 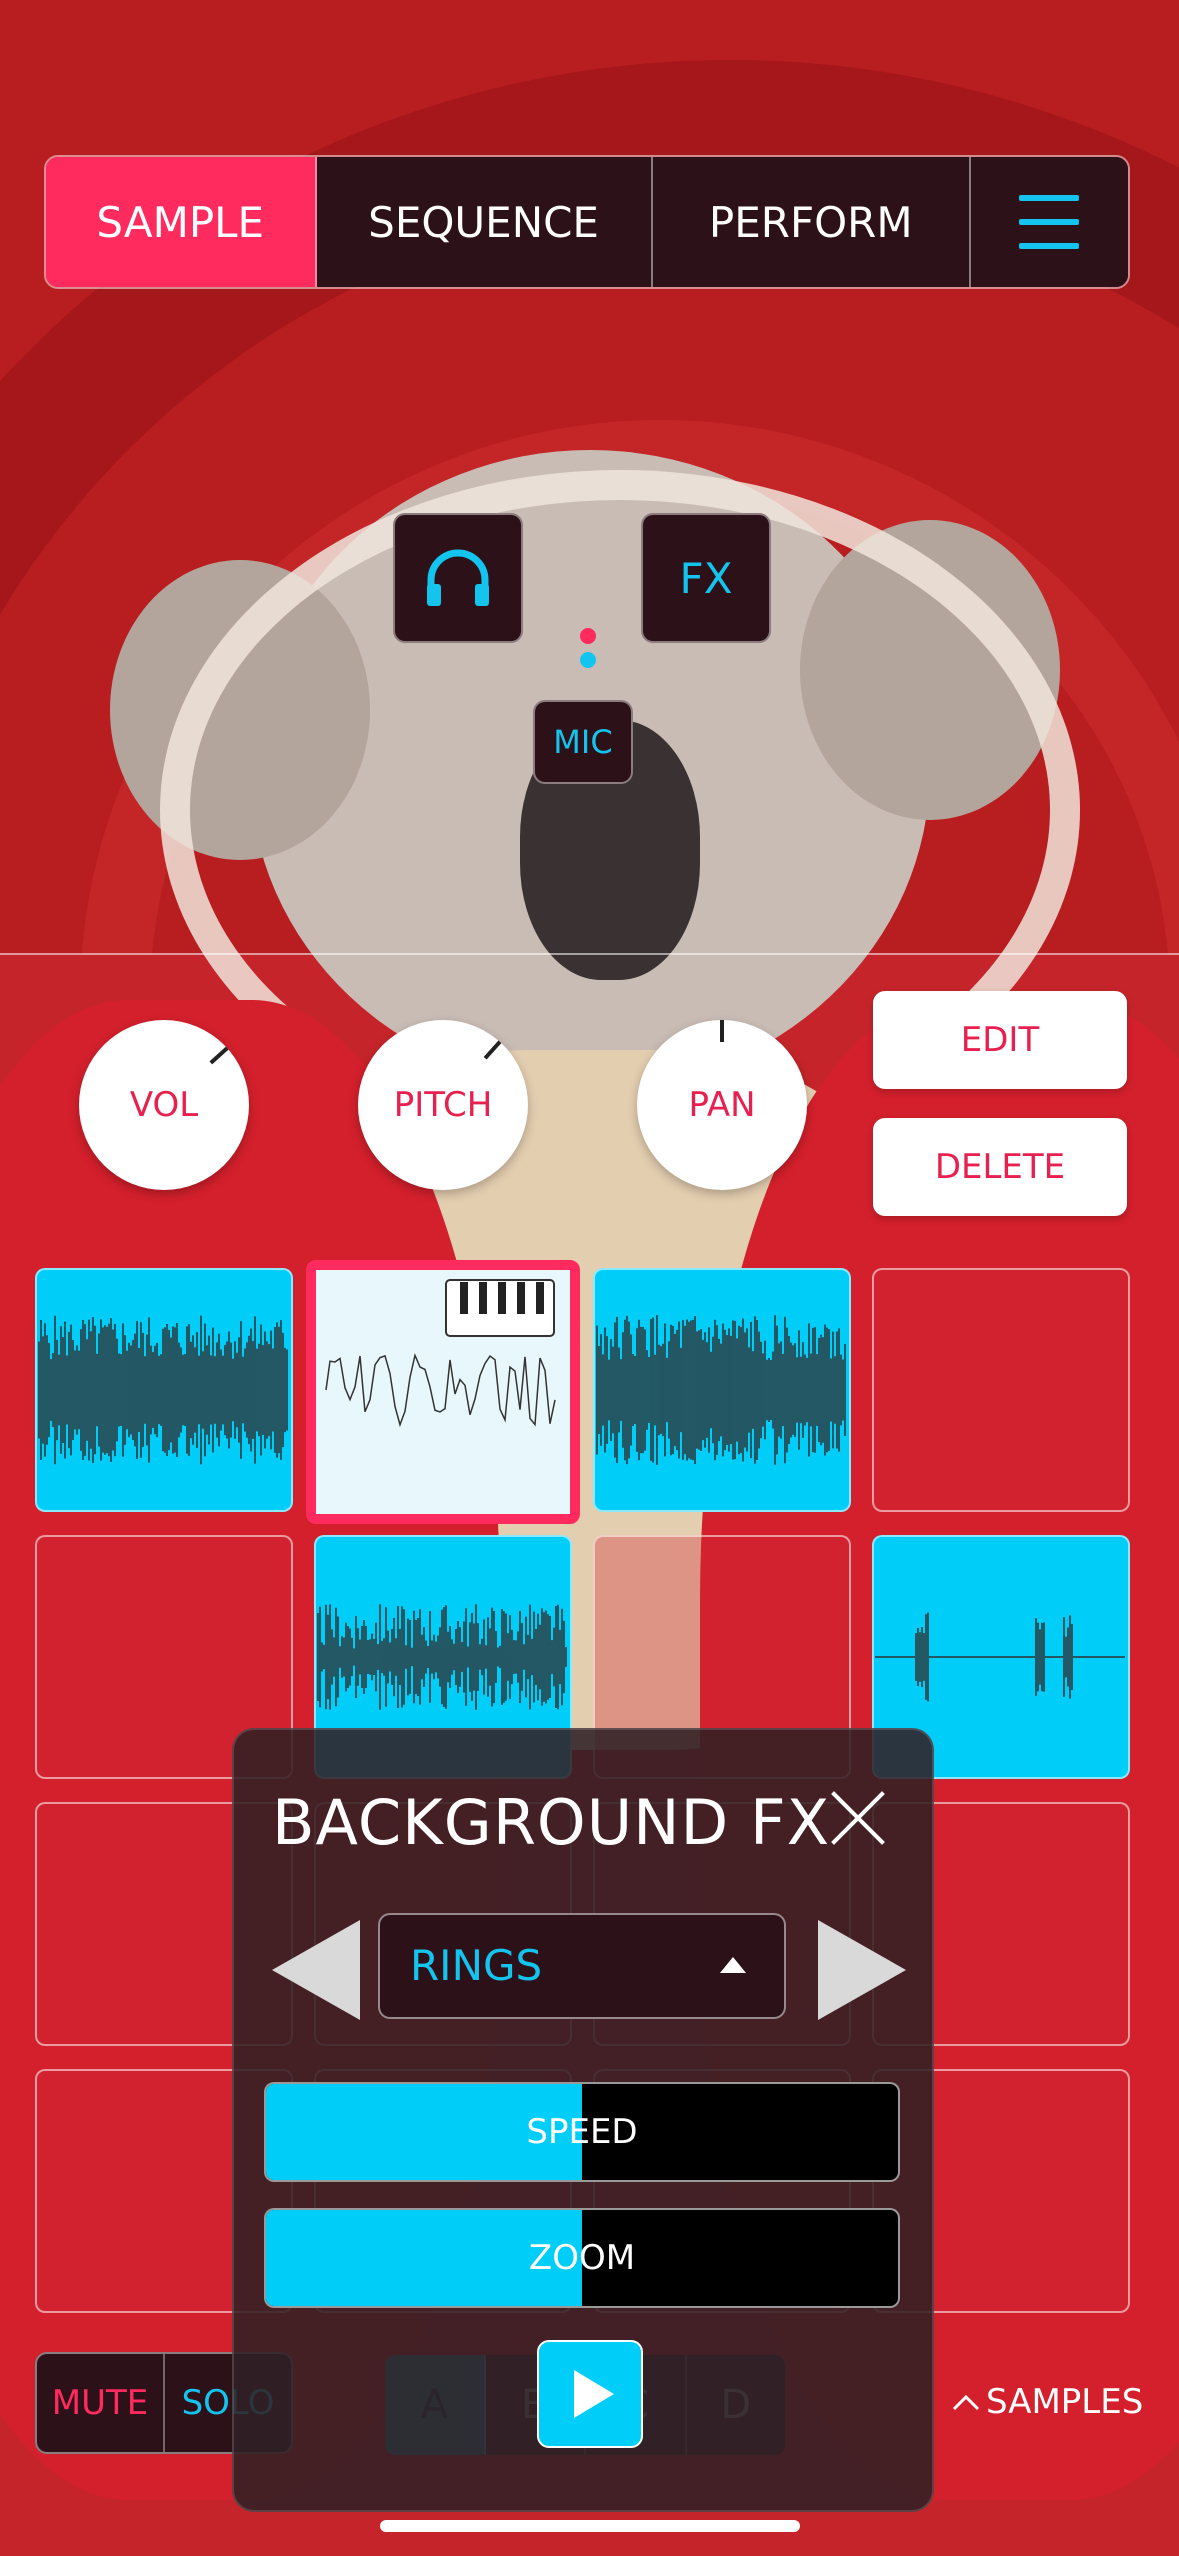 I want to click on slider-label: ZOOM, so click(x=582, y=2258).